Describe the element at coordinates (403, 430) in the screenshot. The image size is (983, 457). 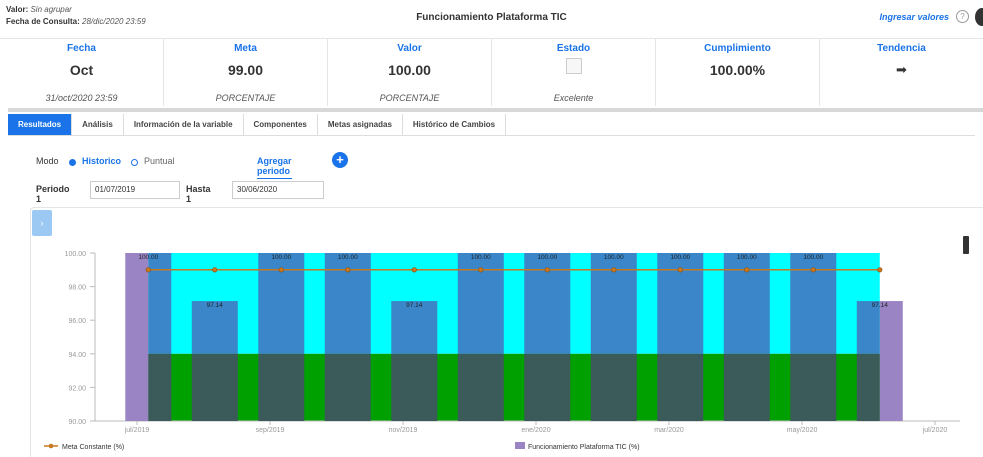
I see `x-tick-label: nov/2019` at that location.